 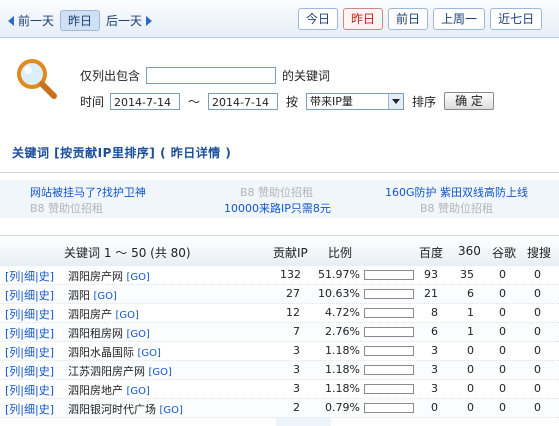 What do you see at coordinates (88, 192) in the screenshot?
I see `ad-link-1: 网站被挂马了?找护卫神` at bounding box center [88, 192].